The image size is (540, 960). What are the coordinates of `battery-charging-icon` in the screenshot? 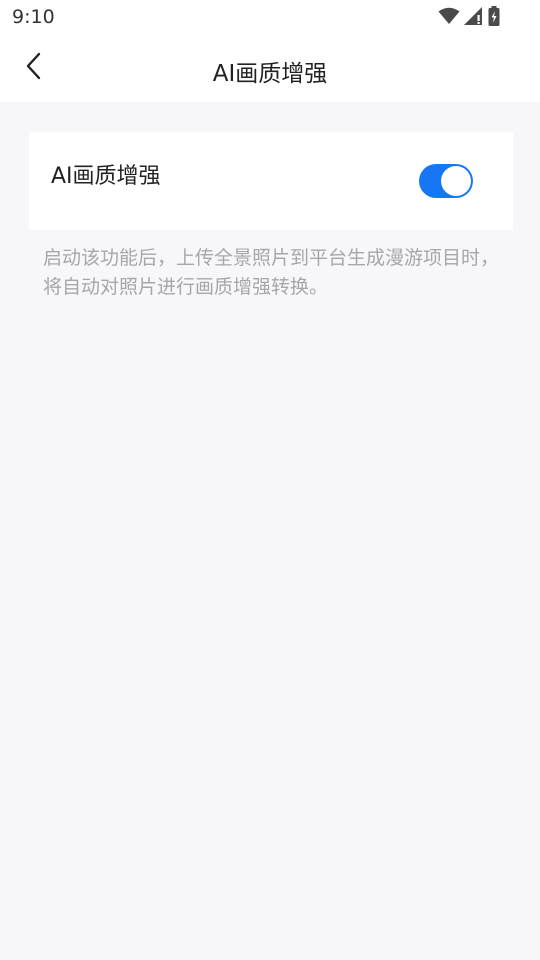 It's located at (494, 18).